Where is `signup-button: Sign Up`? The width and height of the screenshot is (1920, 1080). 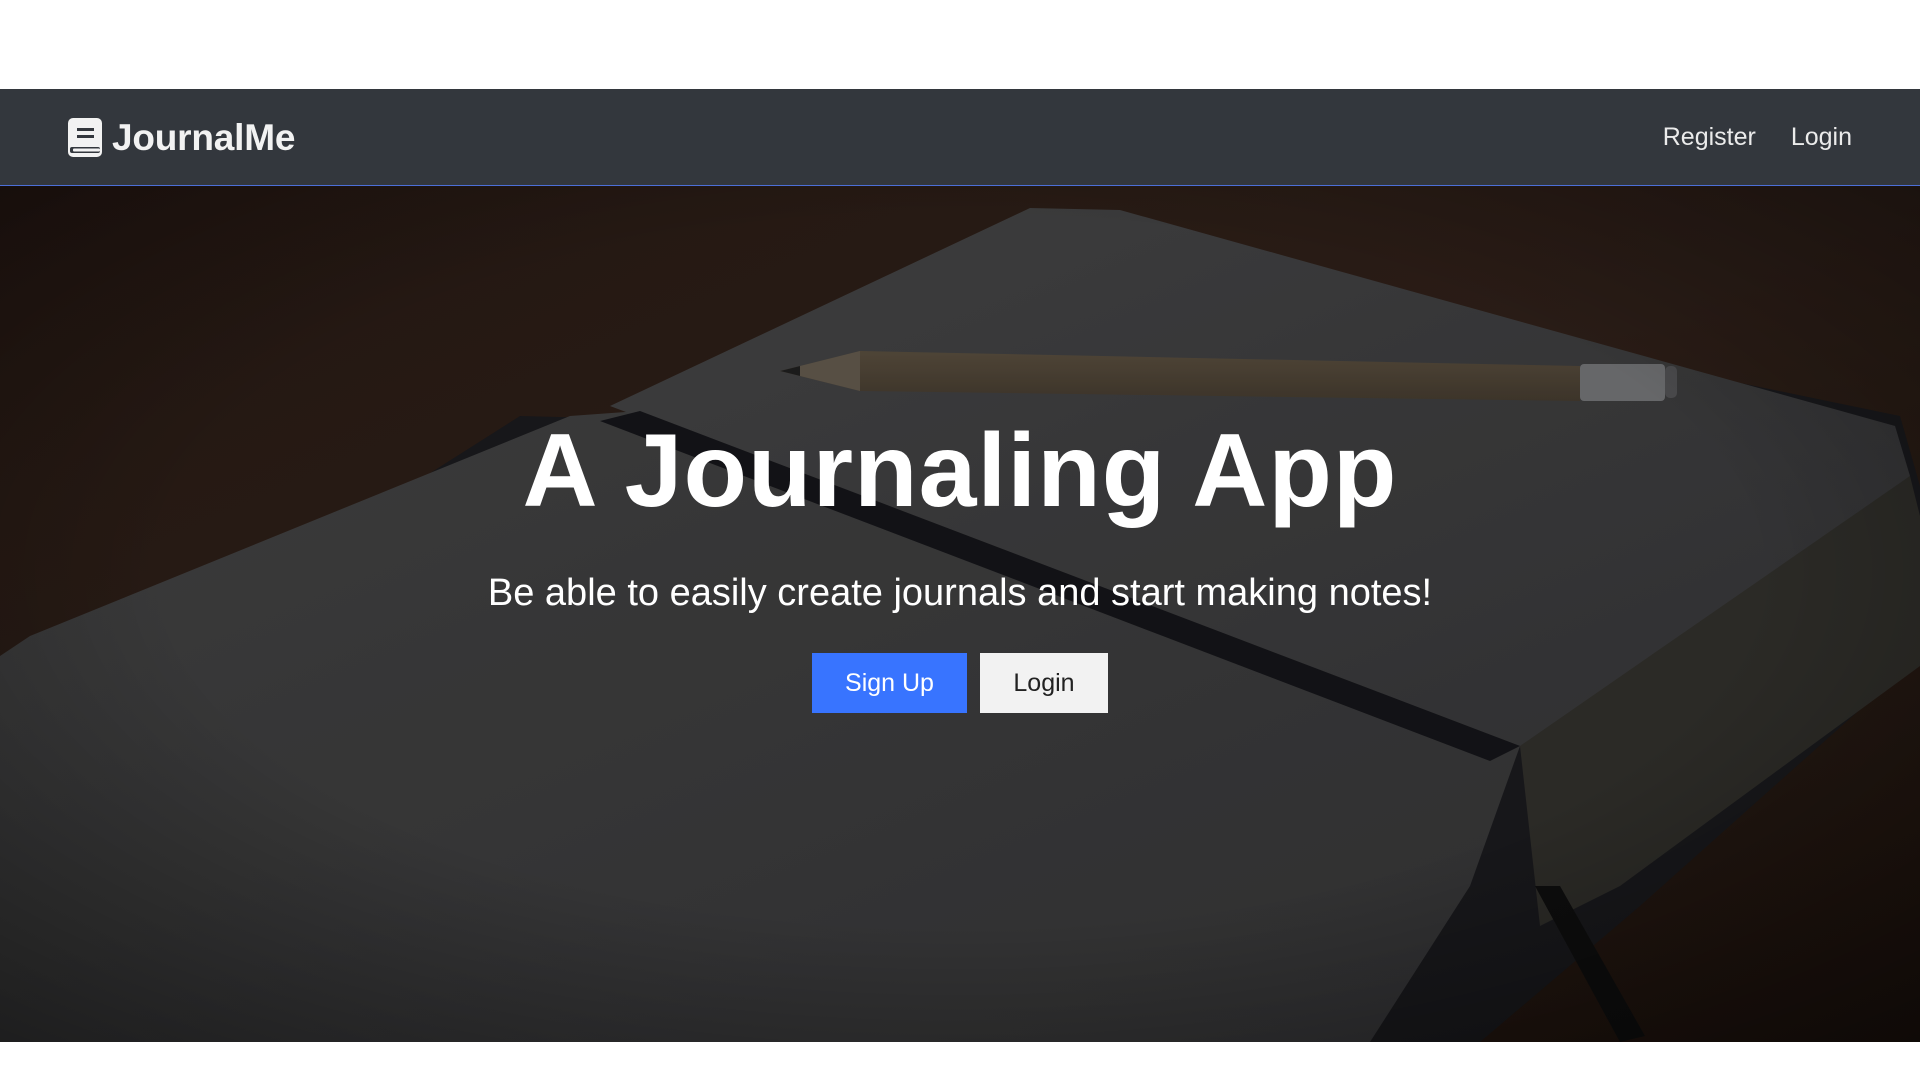
signup-button: Sign Up is located at coordinates (889, 683).